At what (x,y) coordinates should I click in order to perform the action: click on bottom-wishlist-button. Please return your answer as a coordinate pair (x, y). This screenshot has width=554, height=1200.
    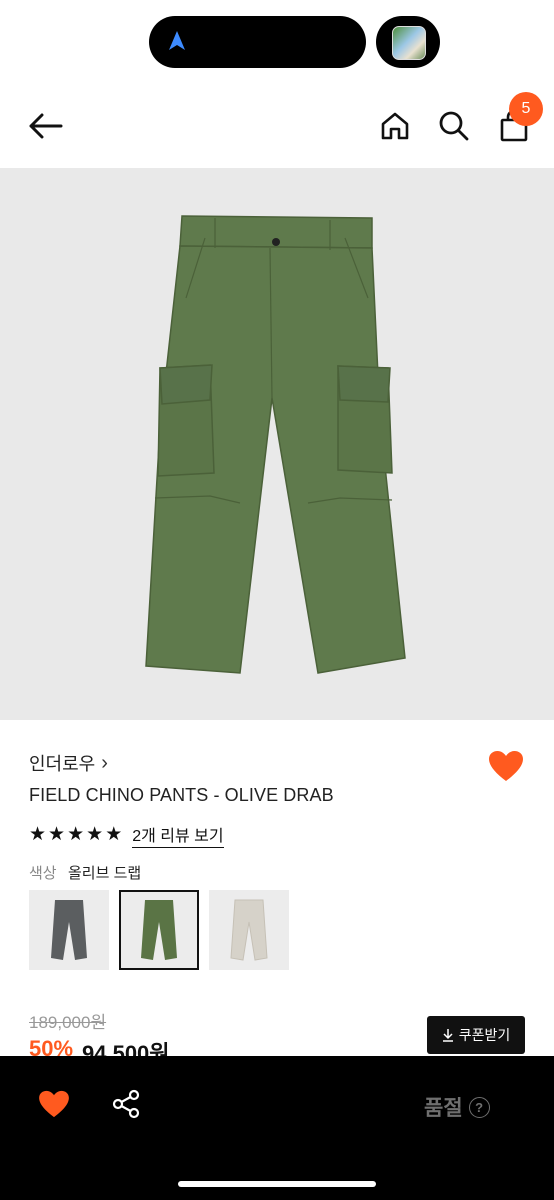
    Looking at the image, I should click on (54, 1104).